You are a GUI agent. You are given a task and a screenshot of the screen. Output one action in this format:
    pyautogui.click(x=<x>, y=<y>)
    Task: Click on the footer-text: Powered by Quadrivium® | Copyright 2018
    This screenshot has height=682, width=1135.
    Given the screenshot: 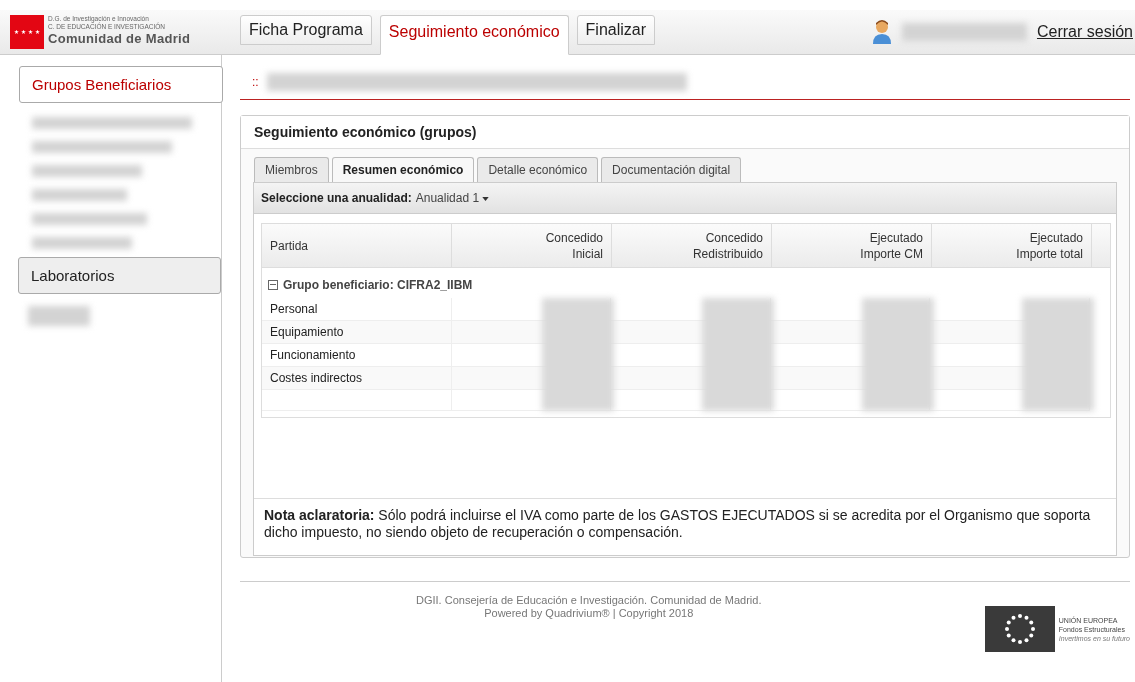 What is the action you would take?
    pyautogui.click(x=589, y=613)
    